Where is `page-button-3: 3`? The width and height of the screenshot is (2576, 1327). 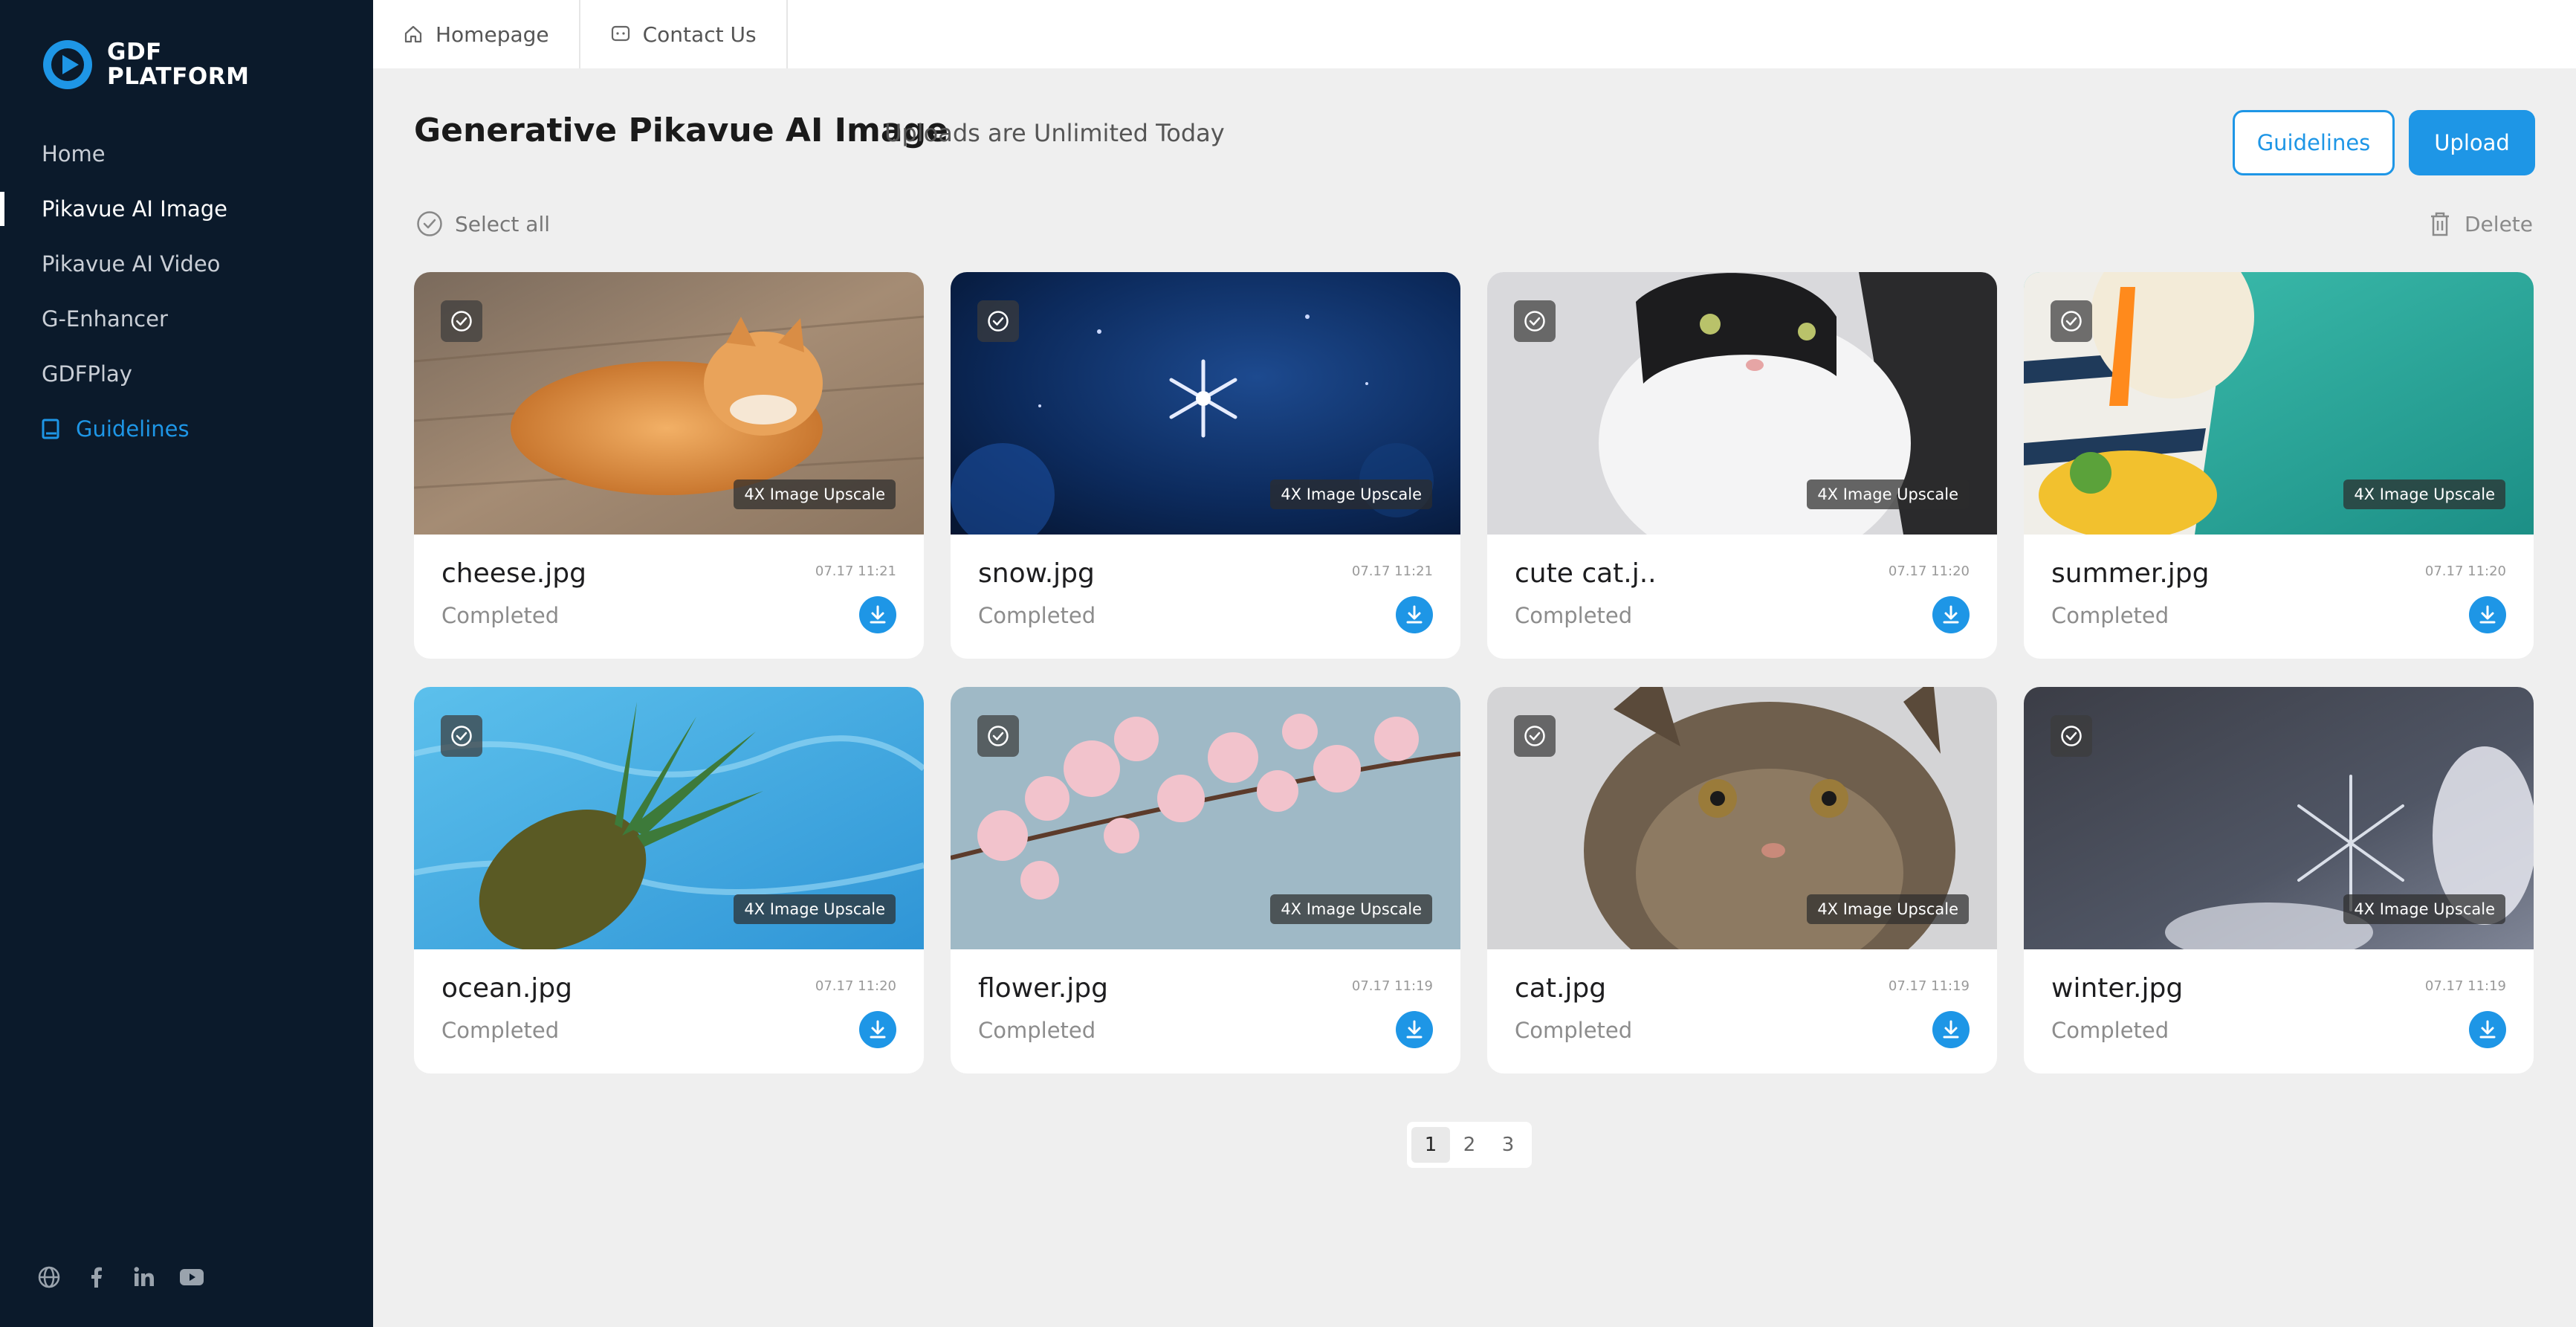 page-button-3: 3 is located at coordinates (1508, 1145).